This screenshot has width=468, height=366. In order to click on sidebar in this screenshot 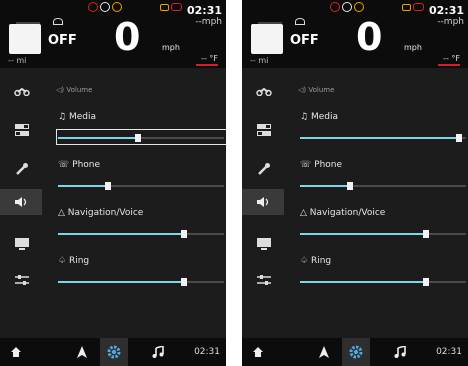, I will do `click(263, 203)`.